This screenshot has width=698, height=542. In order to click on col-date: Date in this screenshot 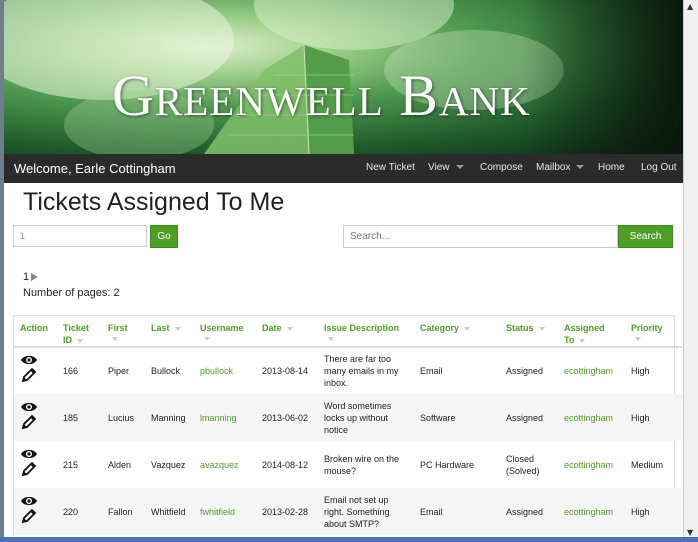, I will do `click(287, 332)`.